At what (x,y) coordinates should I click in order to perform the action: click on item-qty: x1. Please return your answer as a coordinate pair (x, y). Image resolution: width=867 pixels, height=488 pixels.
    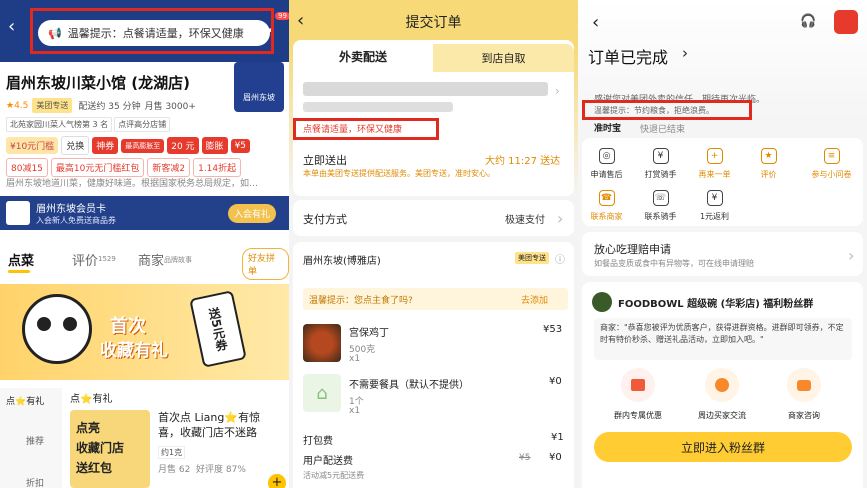
    Looking at the image, I should click on (355, 359).